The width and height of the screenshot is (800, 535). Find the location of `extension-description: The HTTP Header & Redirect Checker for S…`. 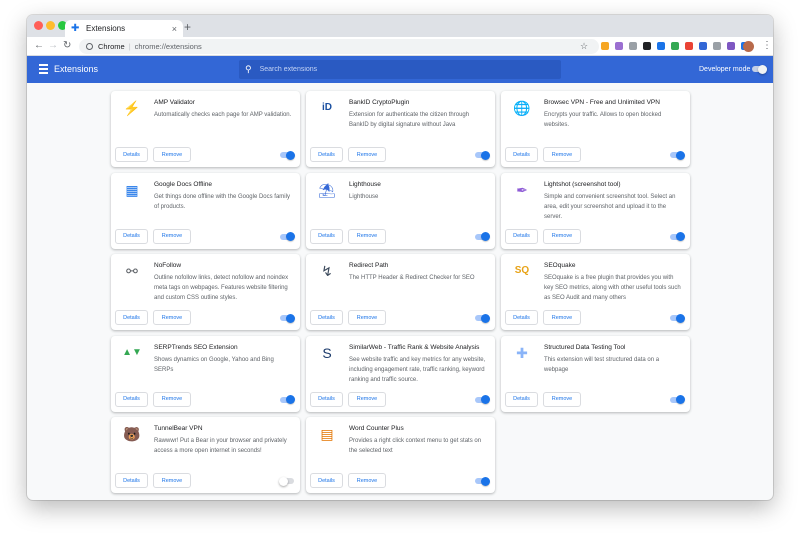

extension-description: The HTTP Header & Redirect Checker for S… is located at coordinates (412, 278).